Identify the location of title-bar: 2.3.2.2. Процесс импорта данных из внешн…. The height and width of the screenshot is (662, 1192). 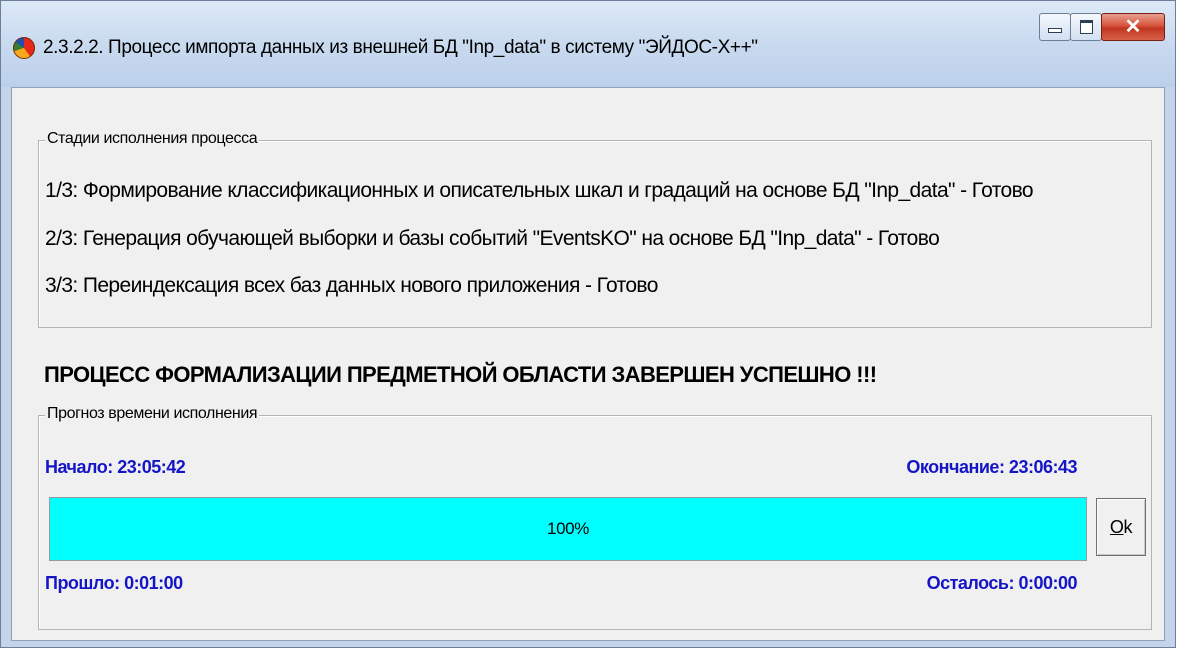
(588, 44).